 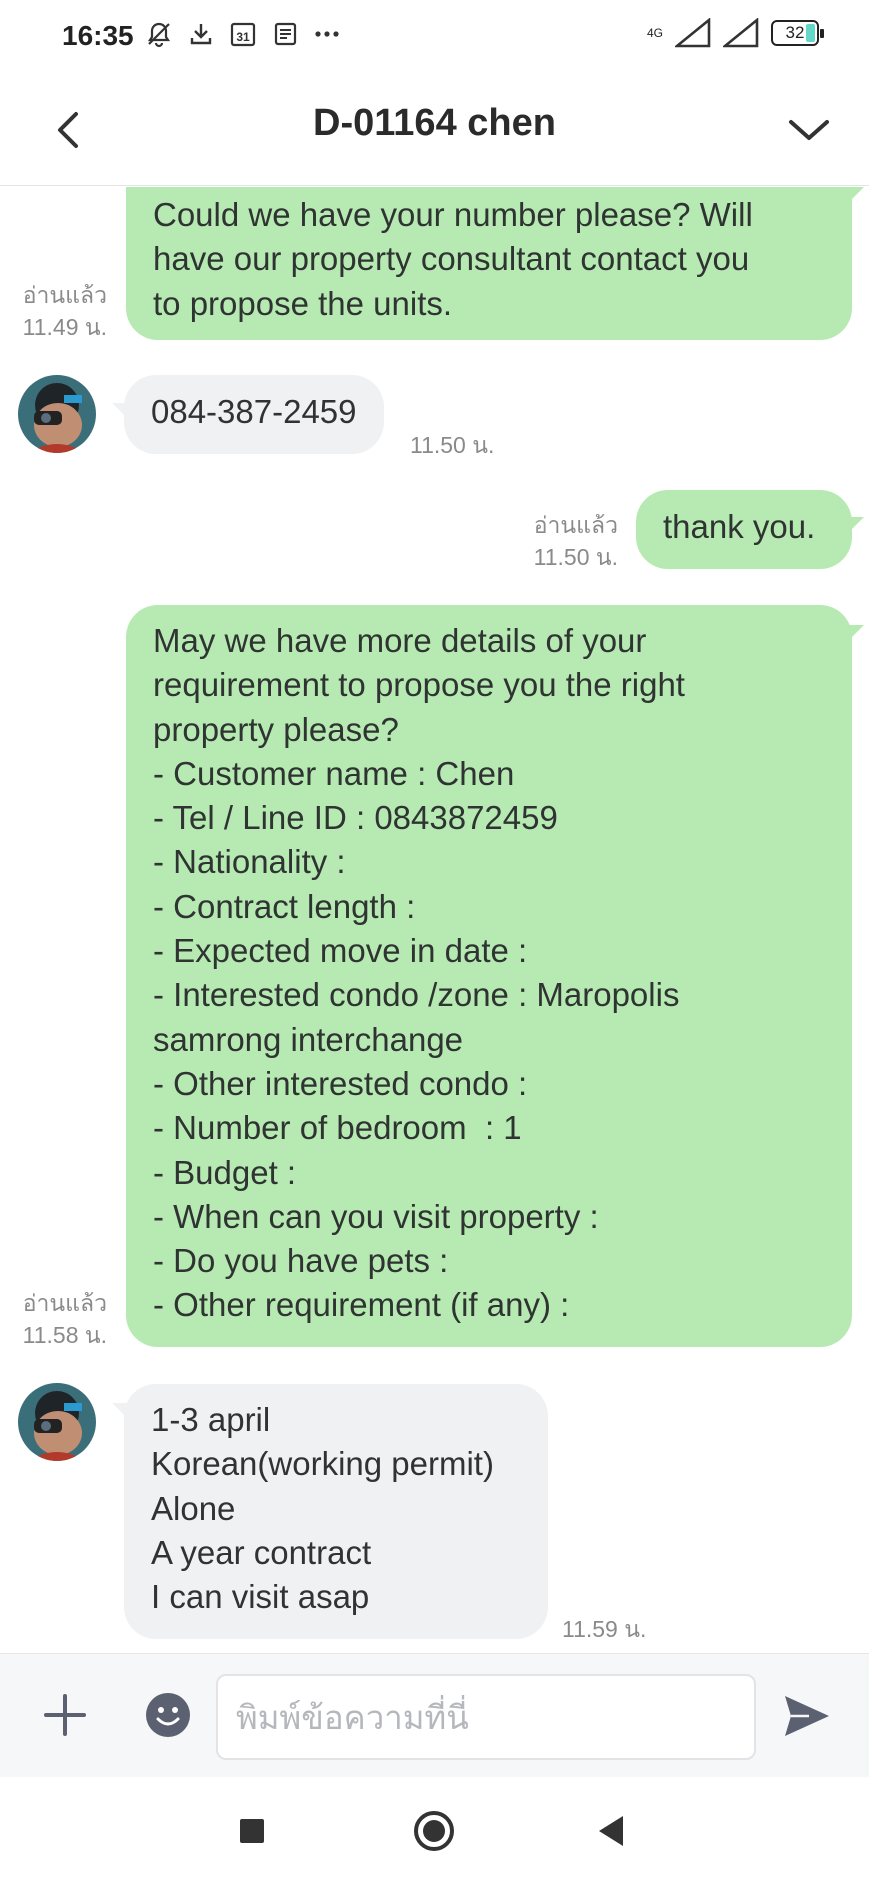 I want to click on news-icon, so click(x=285, y=34).